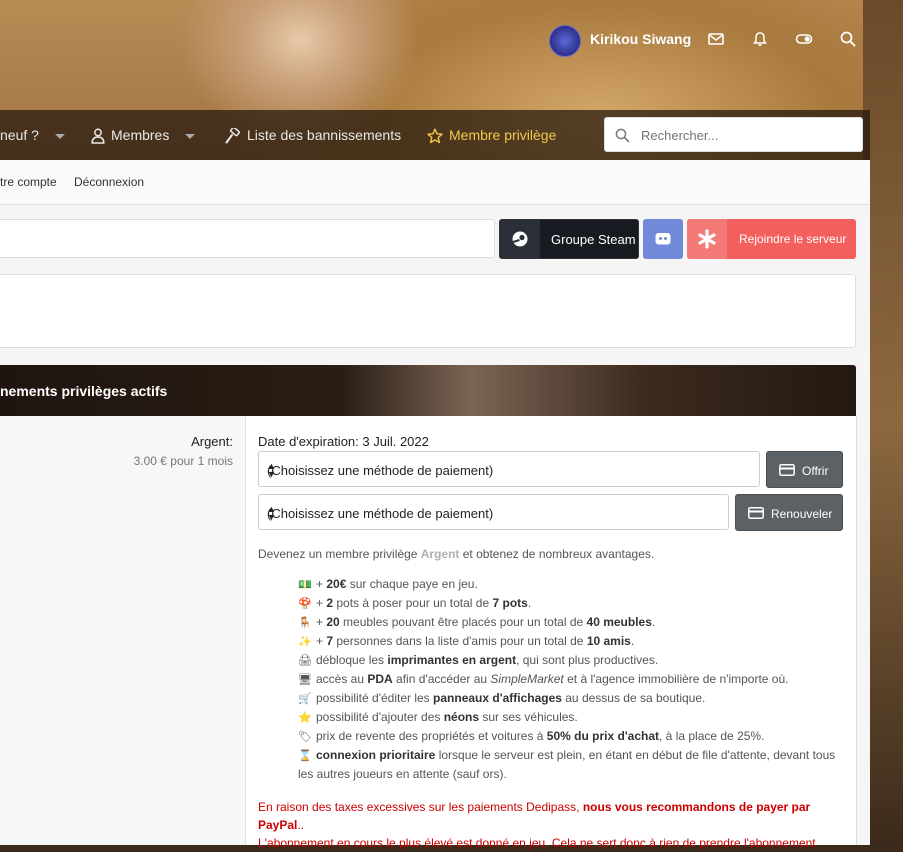  What do you see at coordinates (451, 40) in the screenshot?
I see `user-bar: Kirikou Siwang` at bounding box center [451, 40].